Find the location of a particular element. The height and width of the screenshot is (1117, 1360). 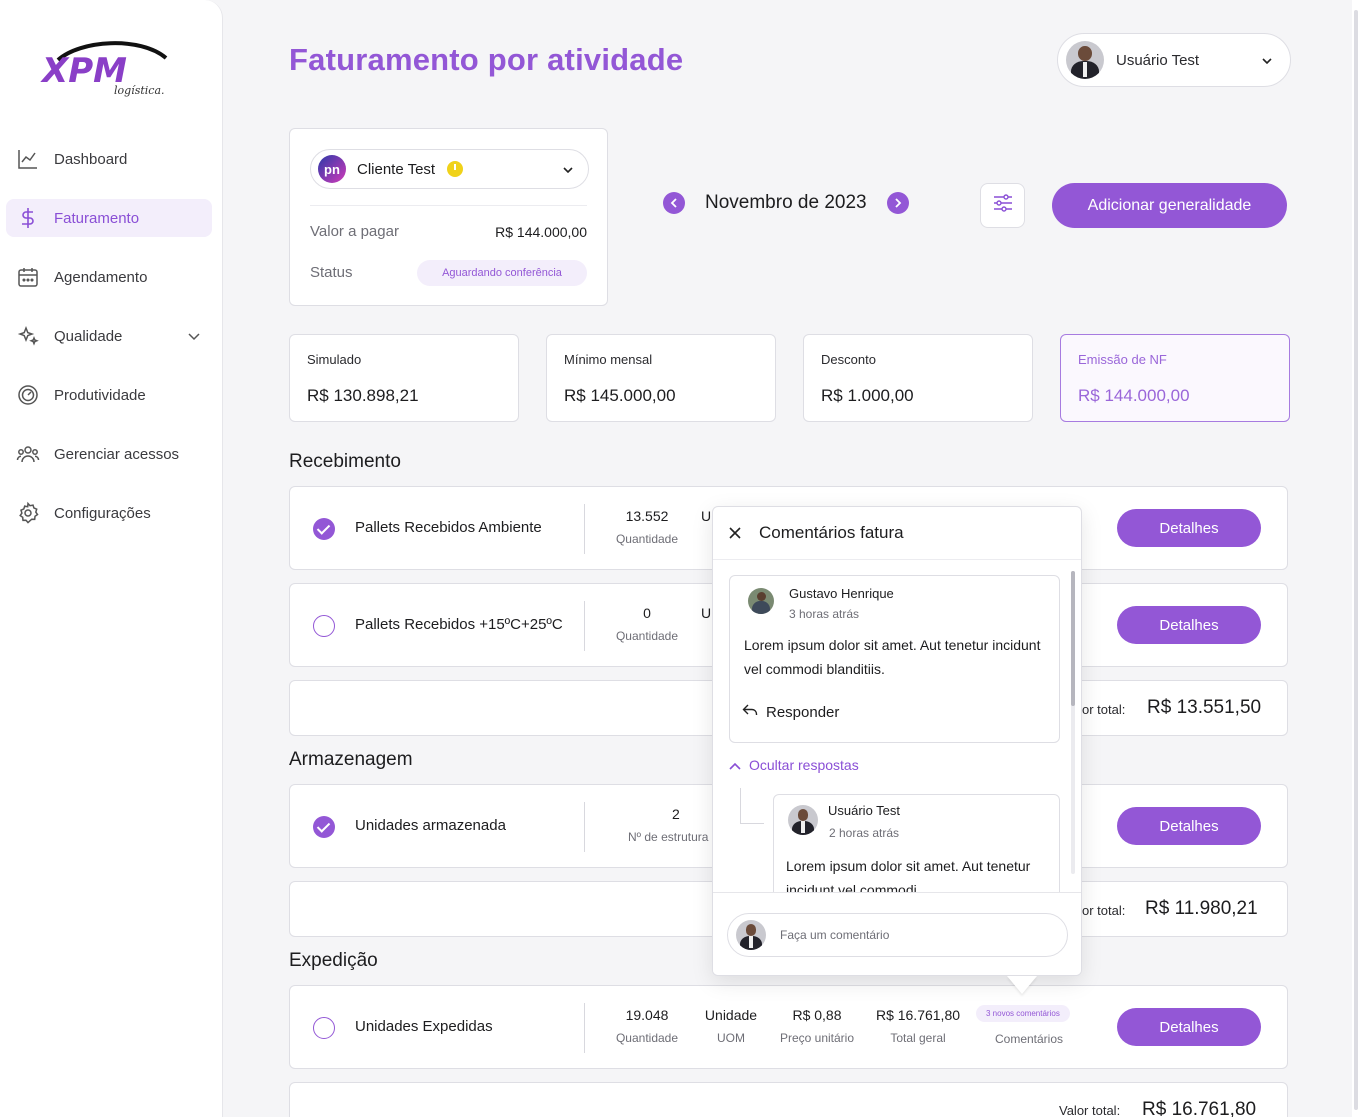

reply-time: 2 horas atrás is located at coordinates (864, 833).